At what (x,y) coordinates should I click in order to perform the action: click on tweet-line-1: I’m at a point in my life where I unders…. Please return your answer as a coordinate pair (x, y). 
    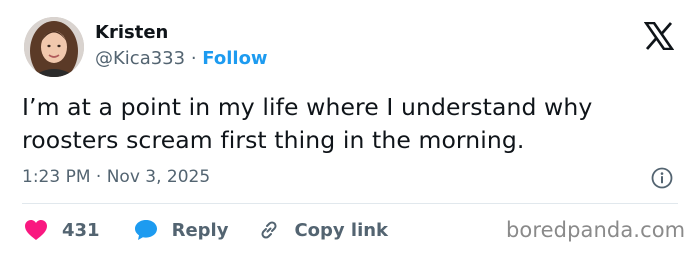
    Looking at the image, I should click on (307, 107).